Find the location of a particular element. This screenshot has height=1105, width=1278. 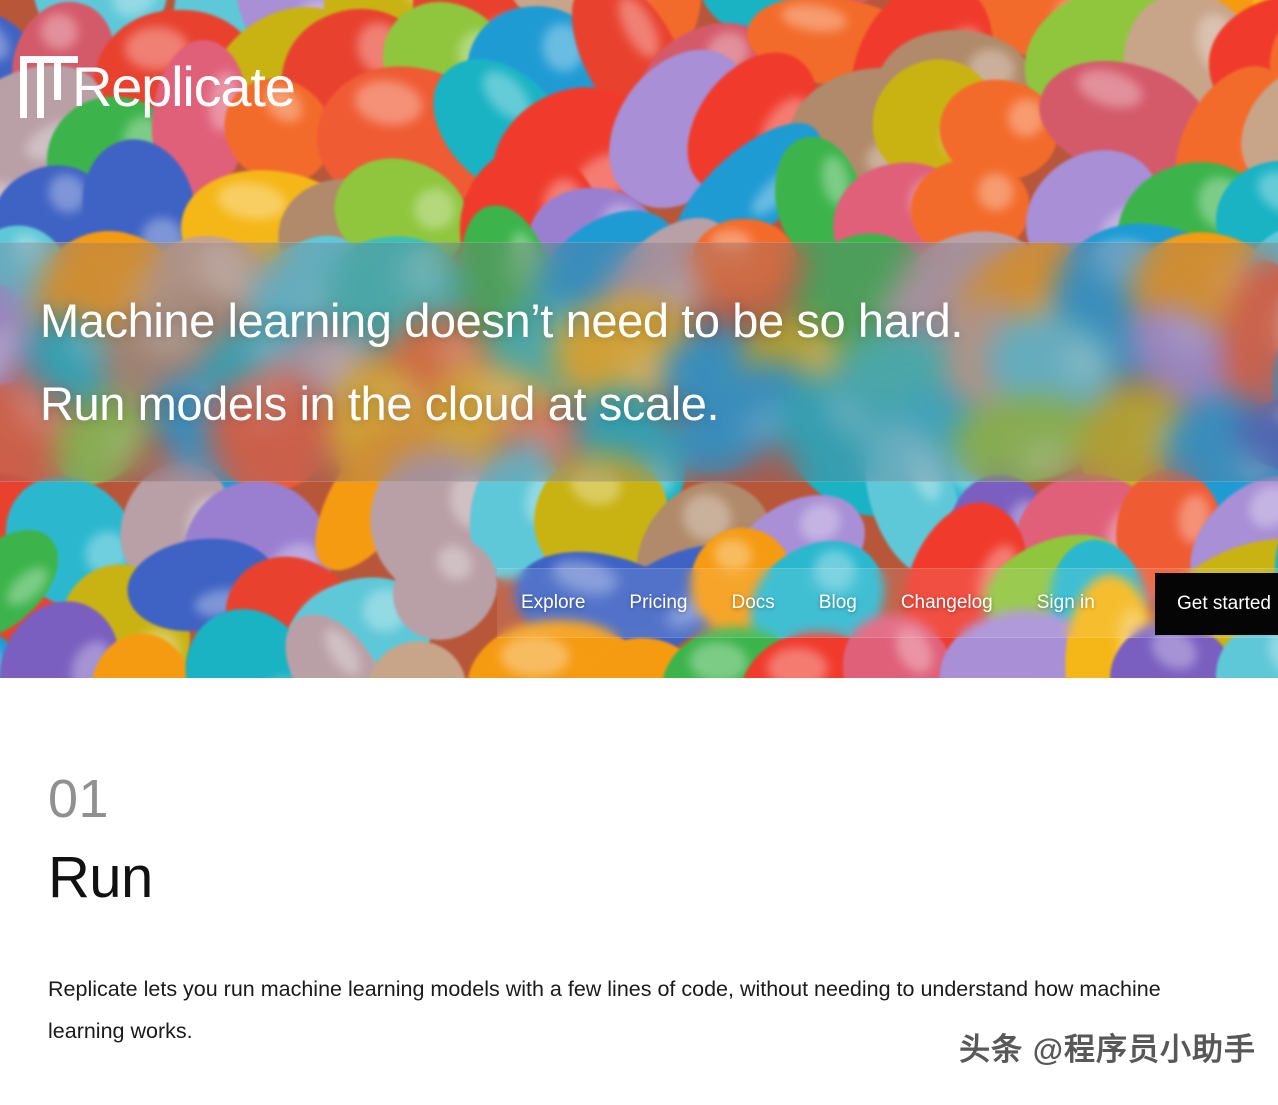

get-started-button-label: Get started is located at coordinates (1224, 603).